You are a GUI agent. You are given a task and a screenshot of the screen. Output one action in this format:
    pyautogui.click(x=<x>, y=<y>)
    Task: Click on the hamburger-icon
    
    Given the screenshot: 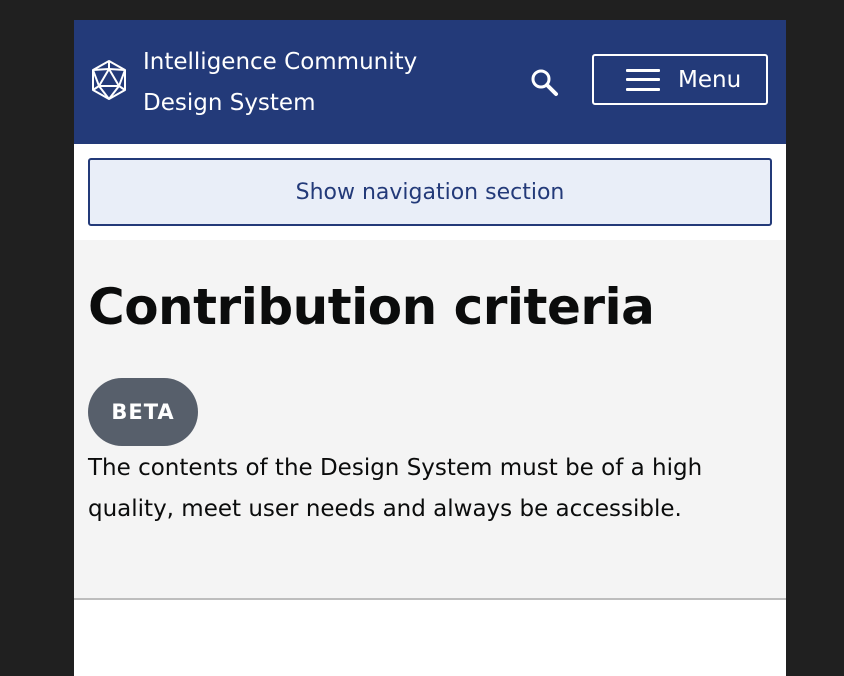 What is the action you would take?
    pyautogui.click(x=643, y=79)
    